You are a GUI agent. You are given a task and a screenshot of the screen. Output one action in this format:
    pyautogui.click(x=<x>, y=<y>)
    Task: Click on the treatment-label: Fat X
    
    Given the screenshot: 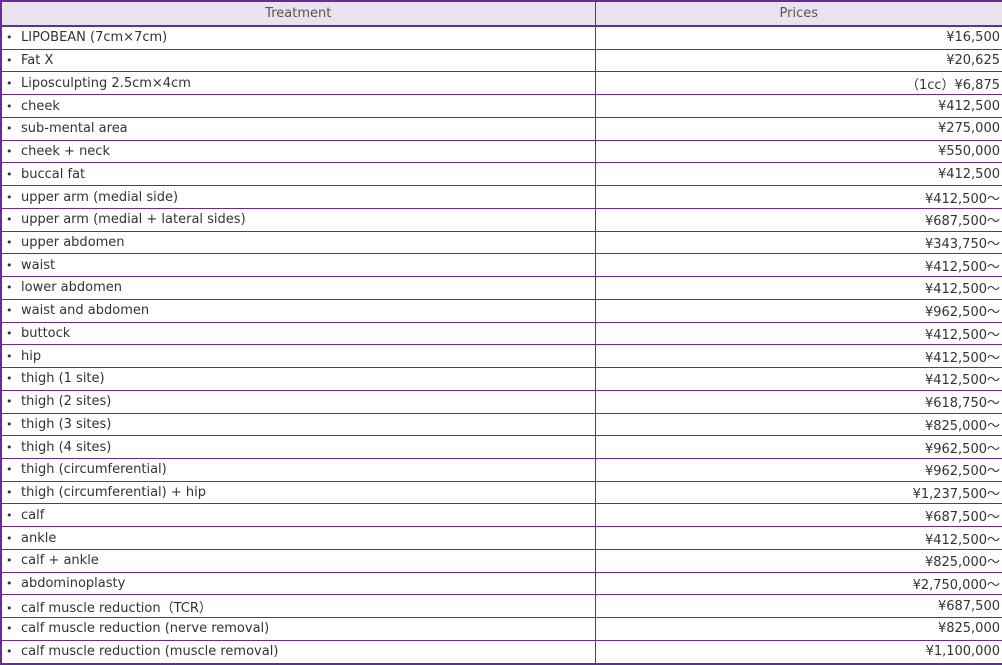 What is the action you would take?
    pyautogui.click(x=37, y=61)
    